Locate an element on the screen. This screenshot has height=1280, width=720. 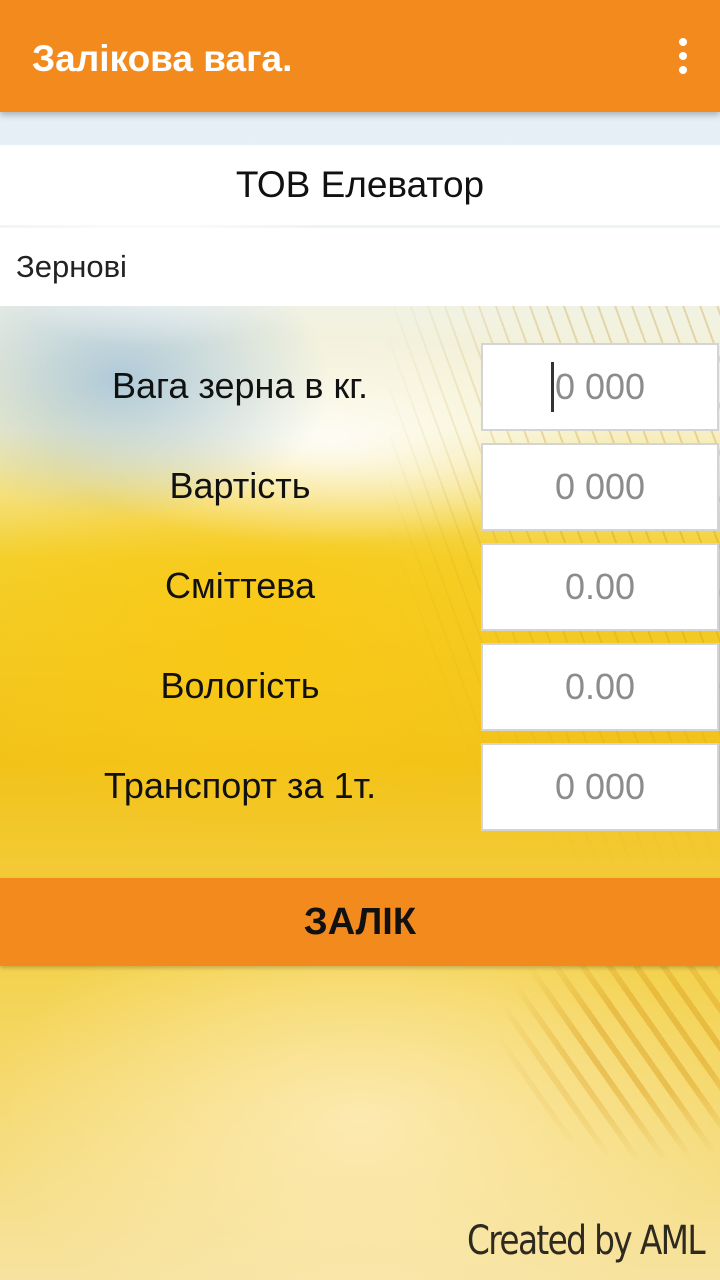
text-cursor is located at coordinates (552, 387).